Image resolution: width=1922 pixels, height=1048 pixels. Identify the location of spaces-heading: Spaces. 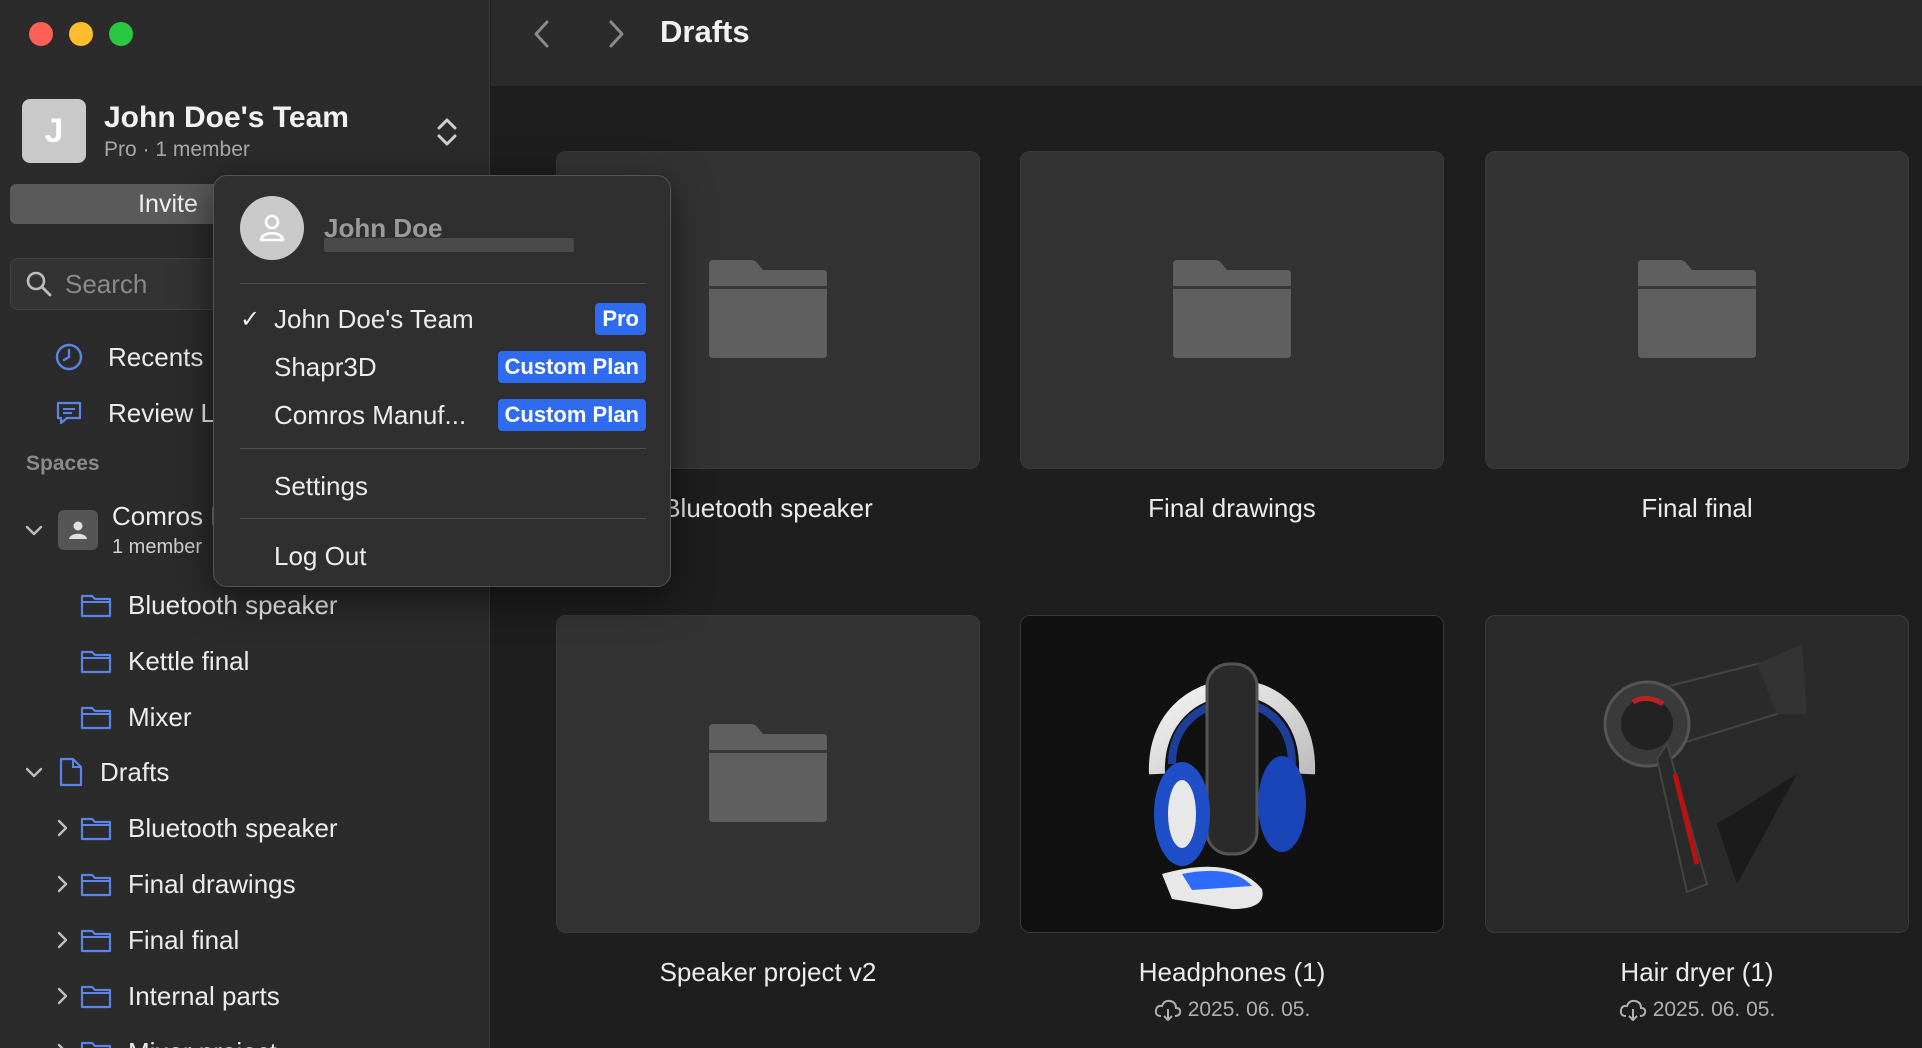
(63, 463).